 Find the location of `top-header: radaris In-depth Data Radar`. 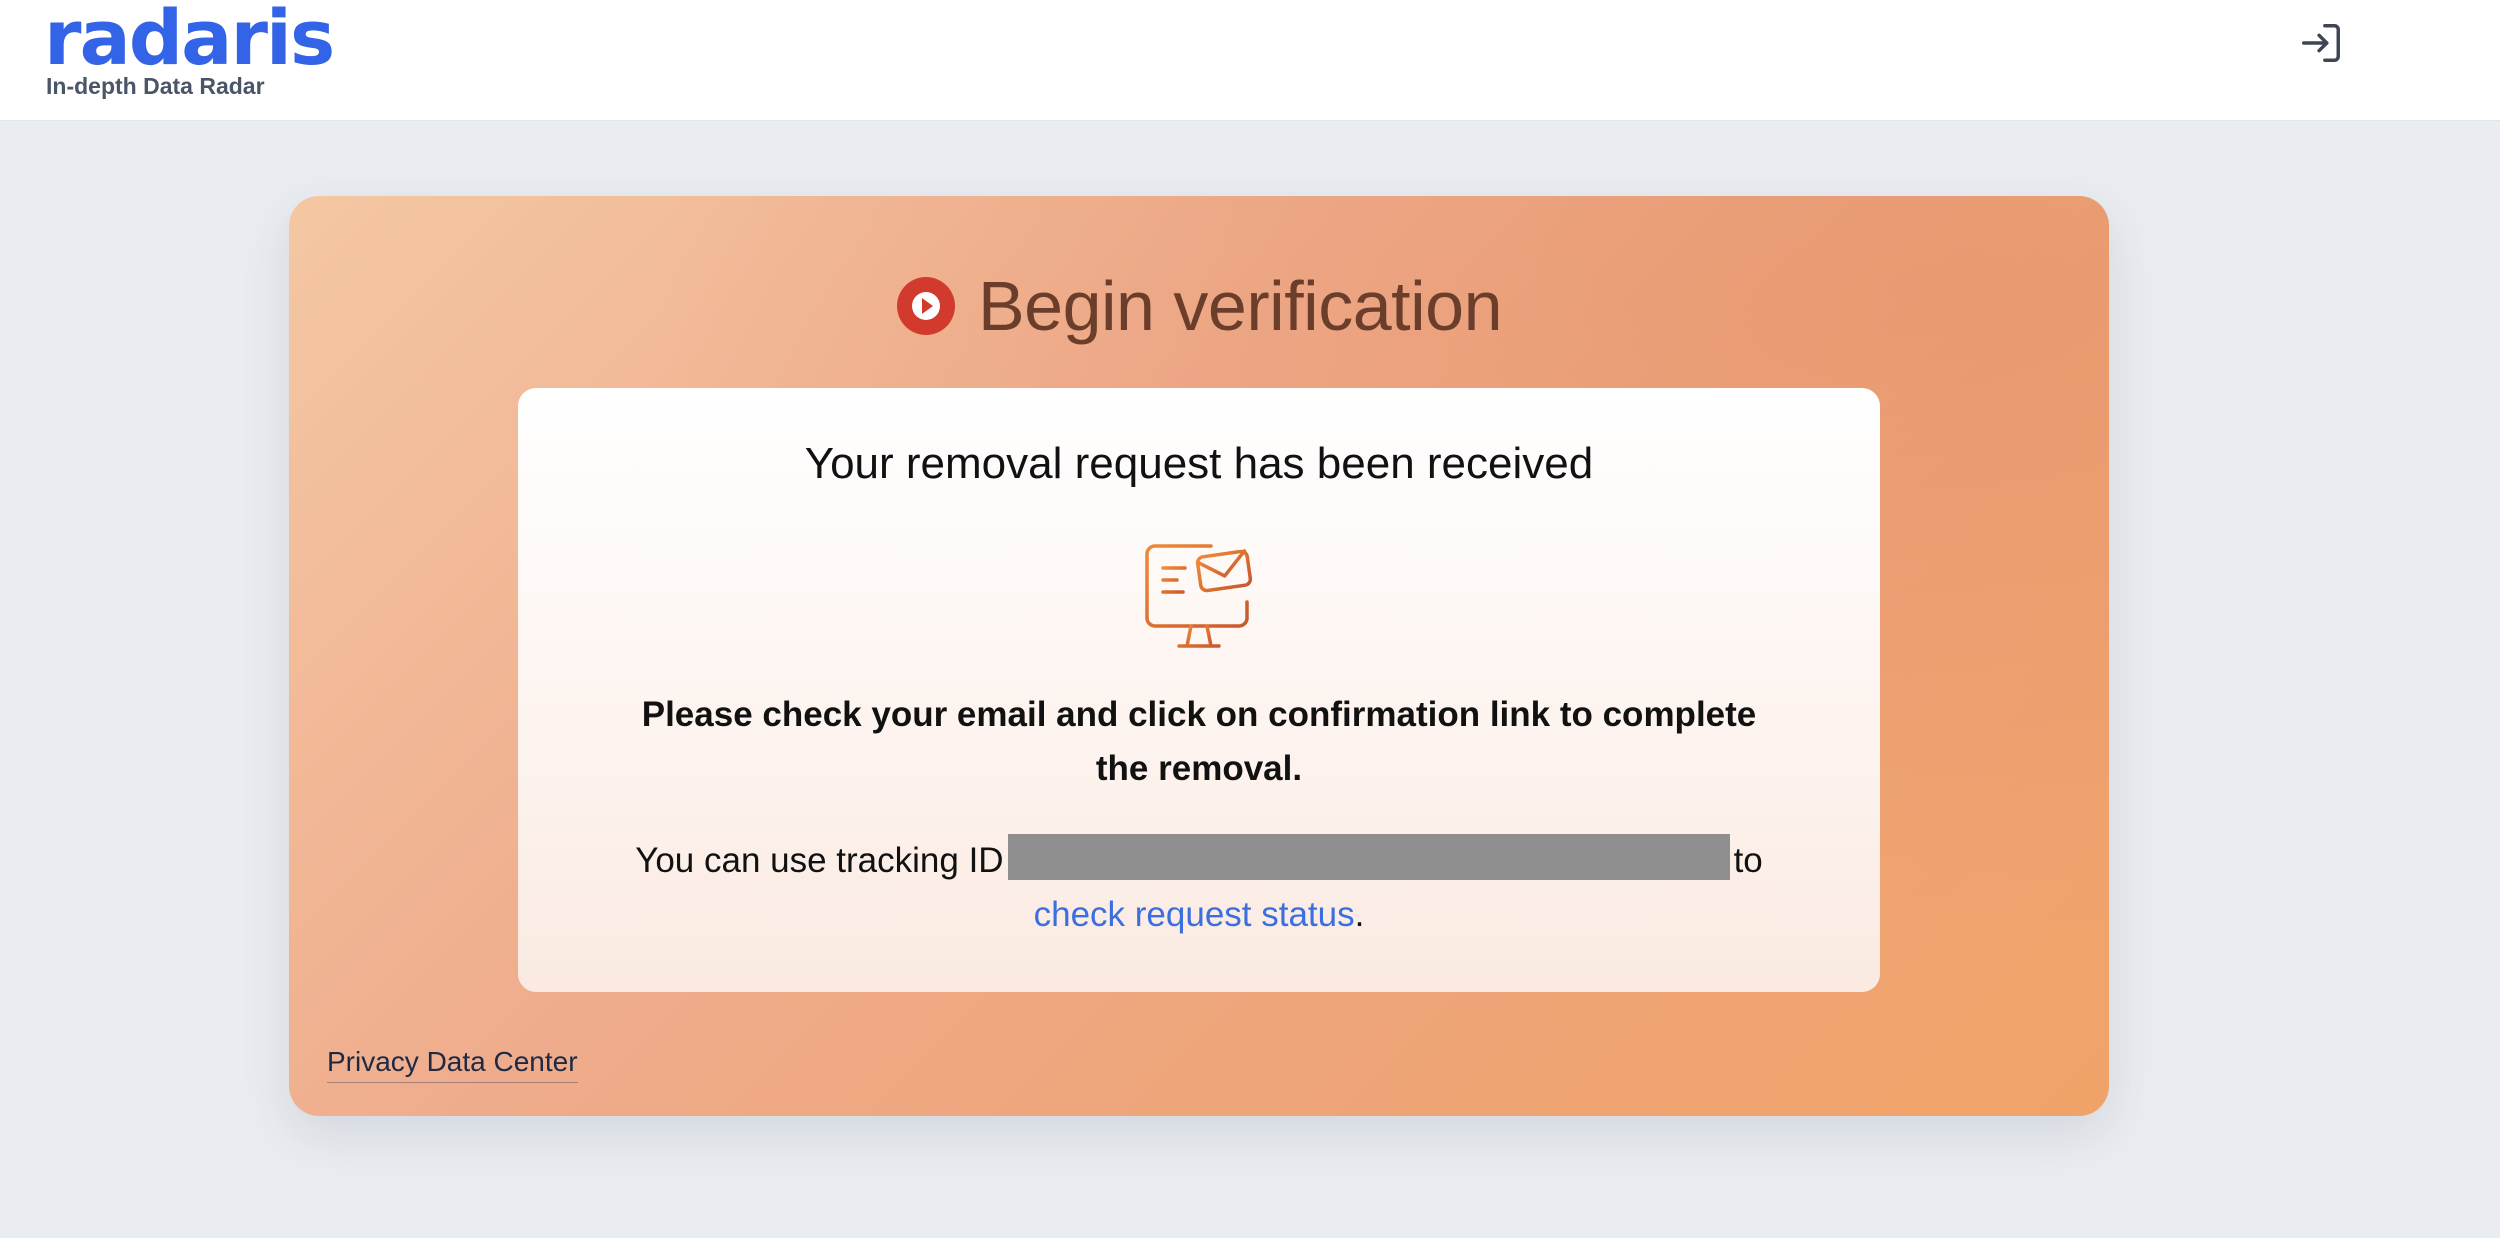

top-header: radaris In-depth Data Radar is located at coordinates (1250, 60).